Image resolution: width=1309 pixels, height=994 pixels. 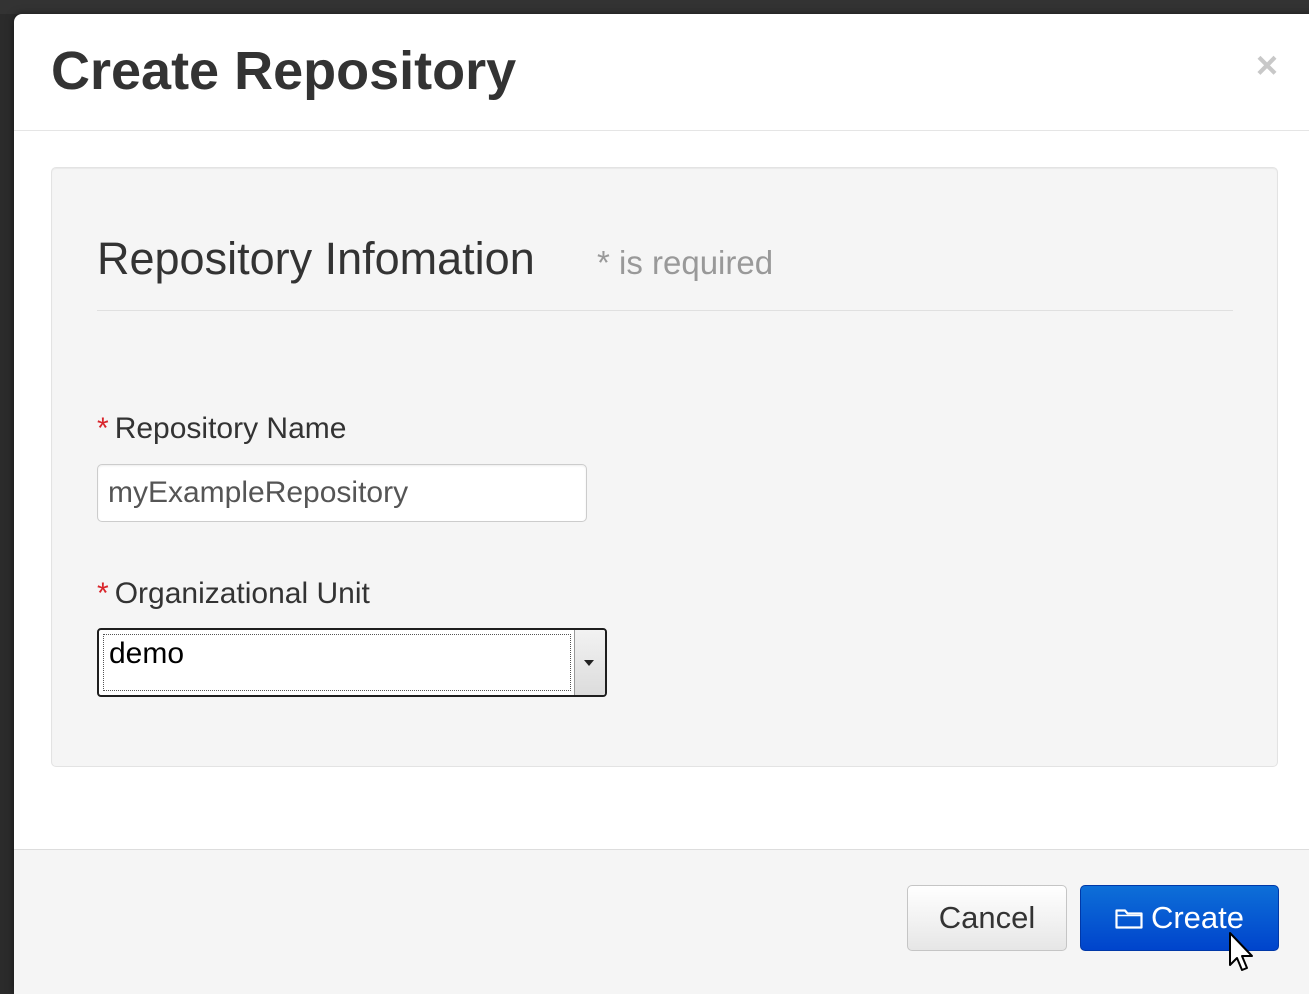 I want to click on repository-name-input, so click(x=342, y=493).